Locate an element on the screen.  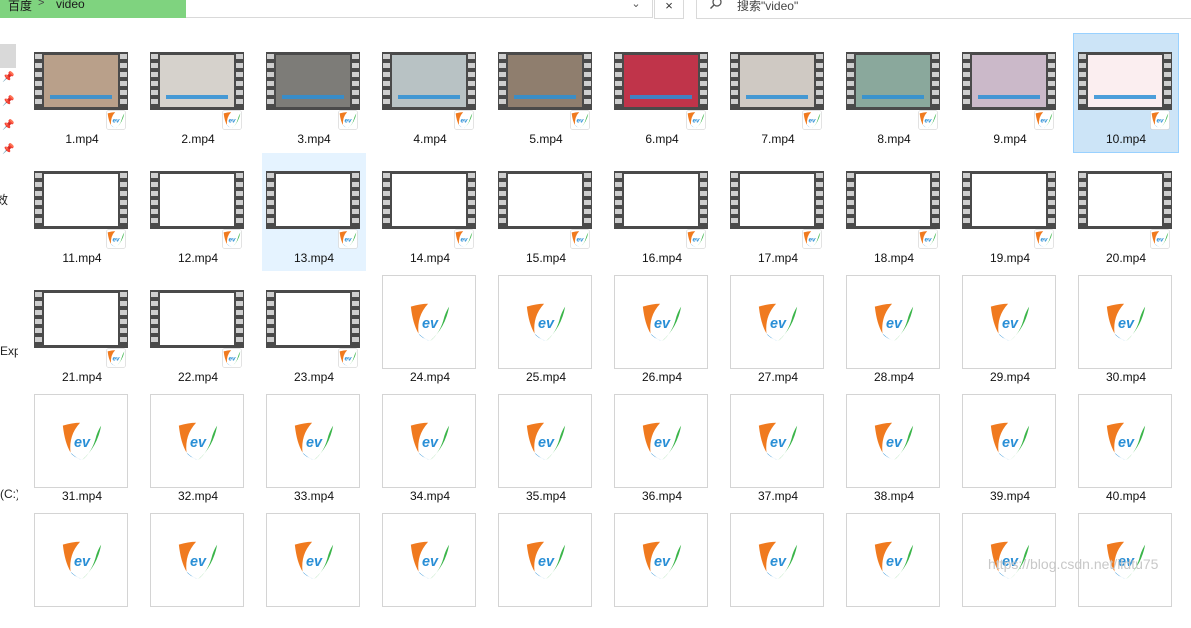
file-item: ev 6.mp4 is located at coordinates (662, 93).